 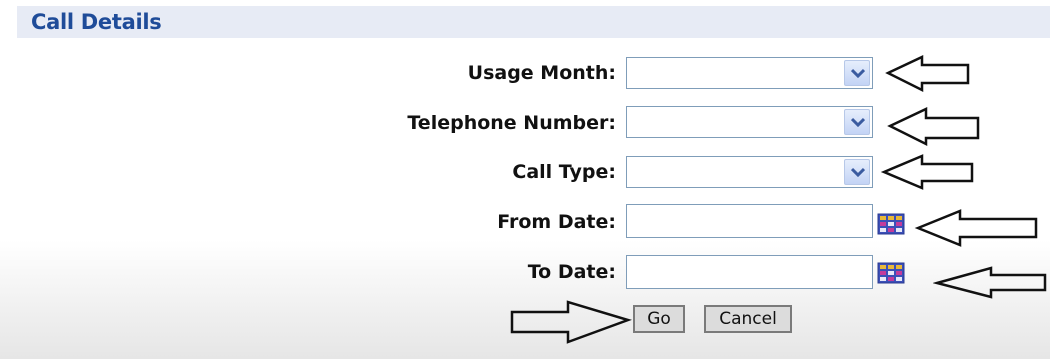 What do you see at coordinates (748, 319) in the screenshot?
I see `cancel-button: Cancel` at bounding box center [748, 319].